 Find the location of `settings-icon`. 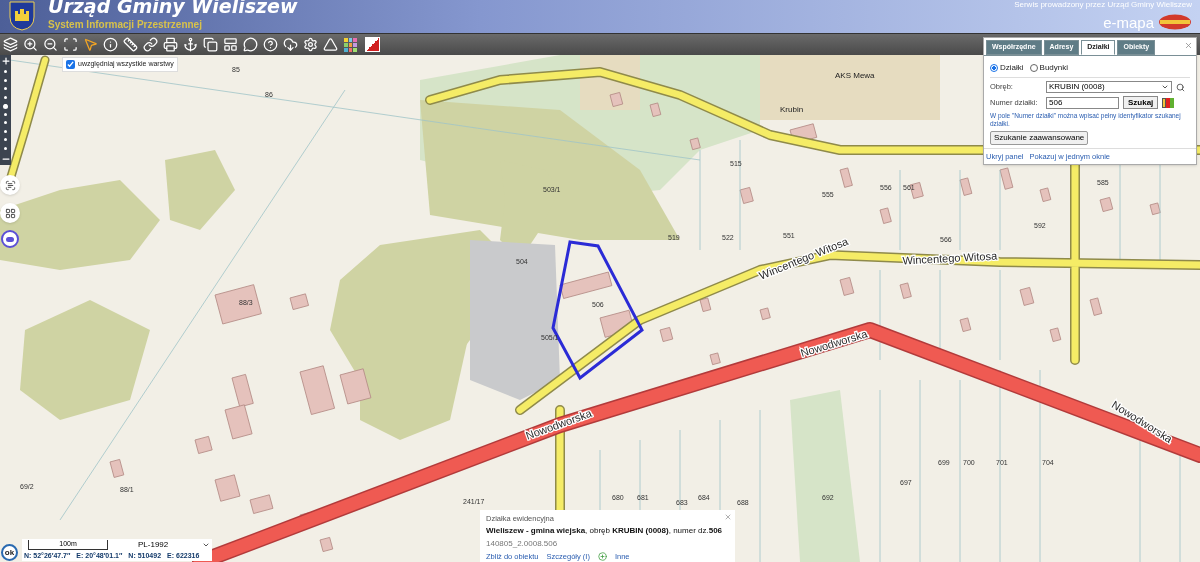

settings-icon is located at coordinates (310, 44).